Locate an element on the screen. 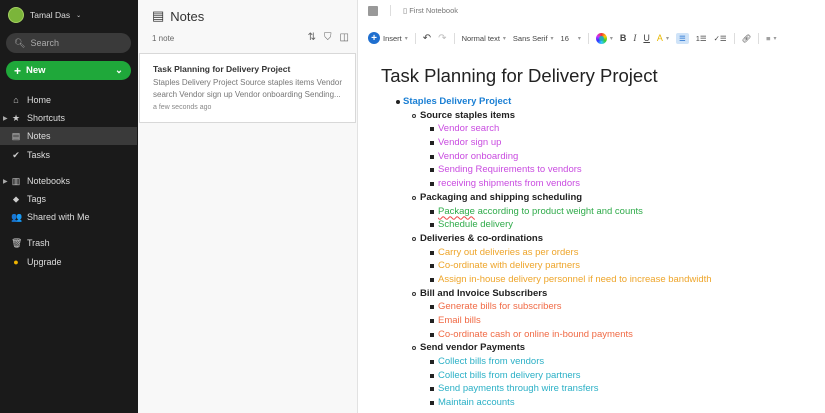  list-item-text: Maintain accounts is located at coordinates (476, 402).